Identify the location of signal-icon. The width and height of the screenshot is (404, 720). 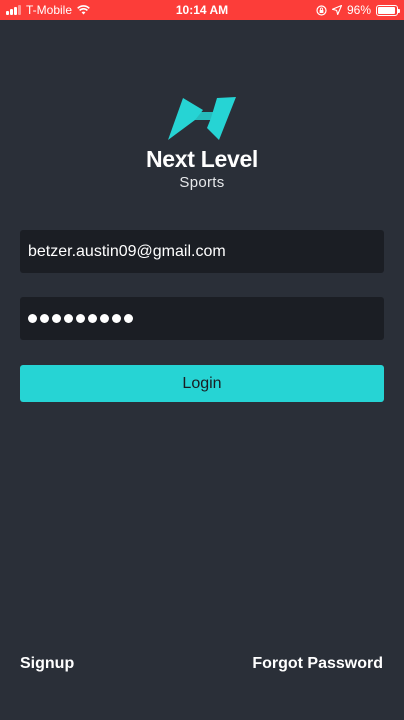
(13, 10).